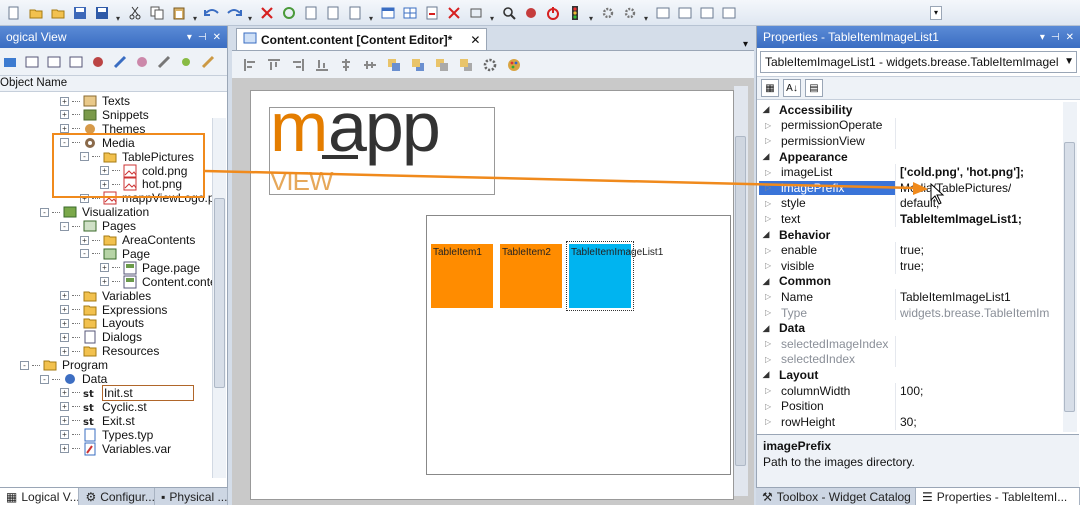  I want to click on property-category: ◢ Common, so click(911, 281).